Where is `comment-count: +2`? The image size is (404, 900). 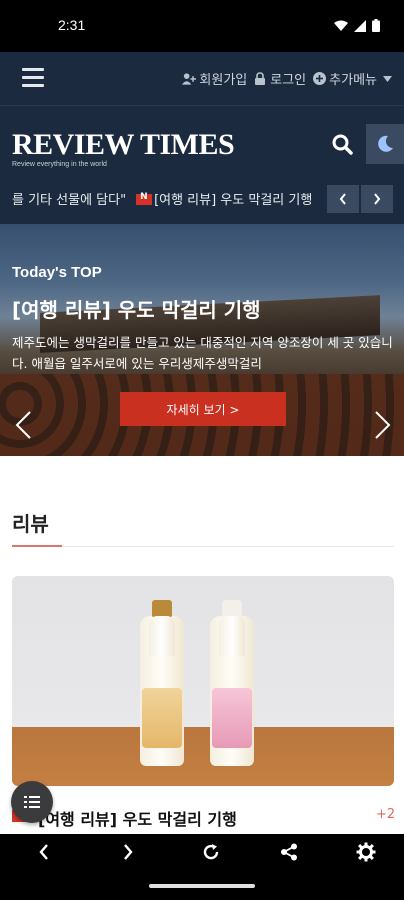
comment-count: +2 is located at coordinates (386, 814).